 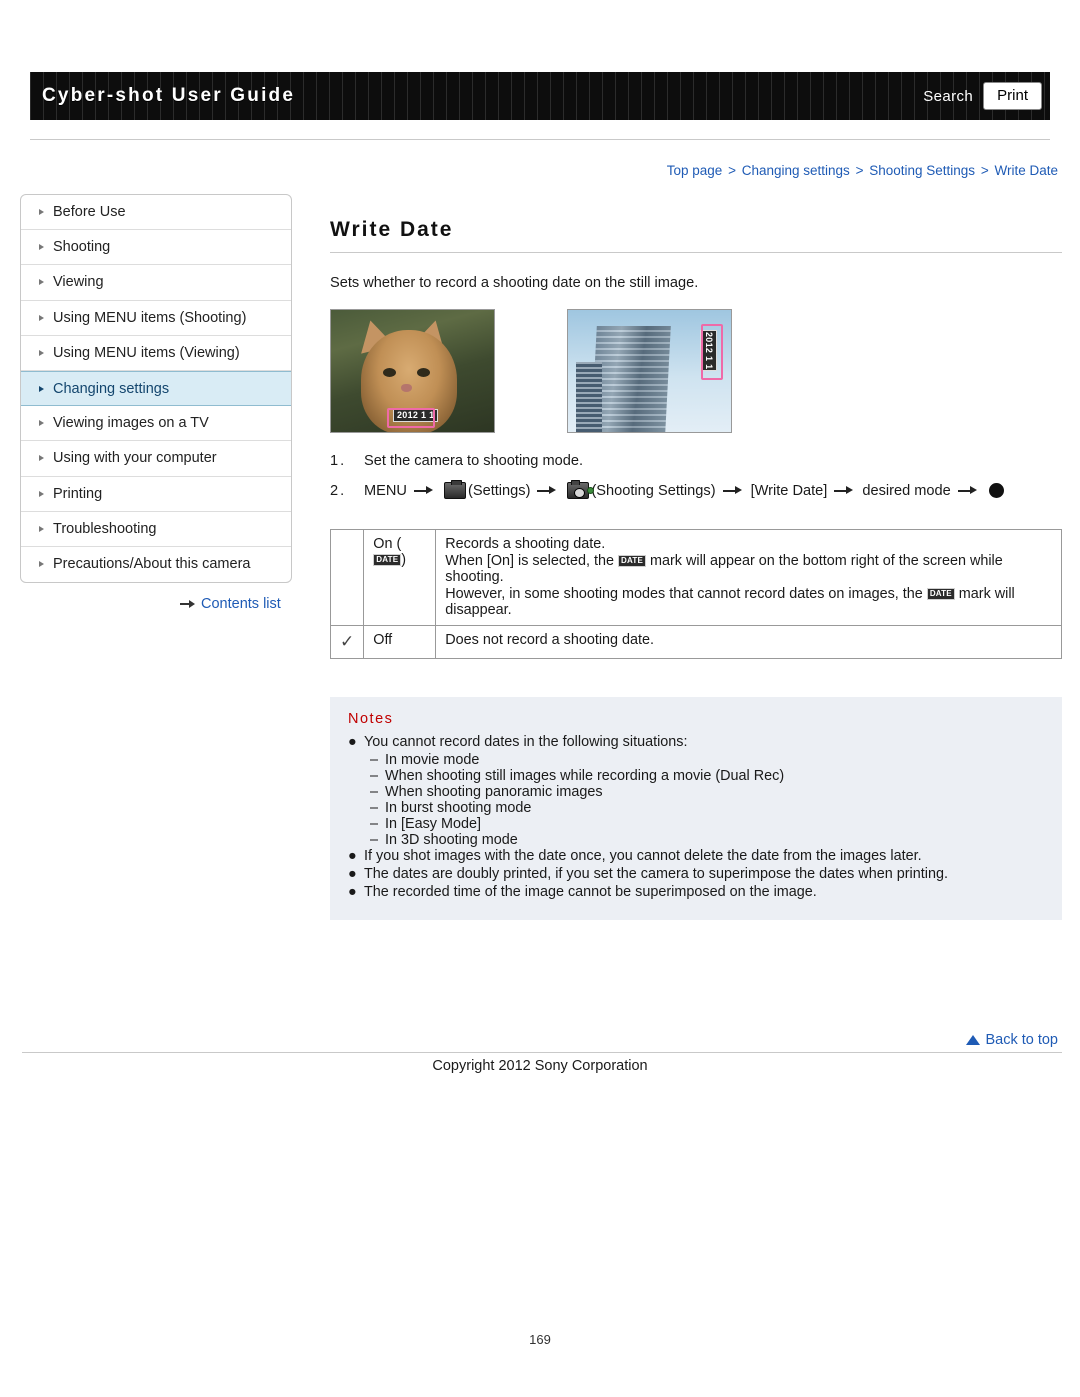 What do you see at coordinates (338, 461) in the screenshot?
I see `step-number: 1.` at bounding box center [338, 461].